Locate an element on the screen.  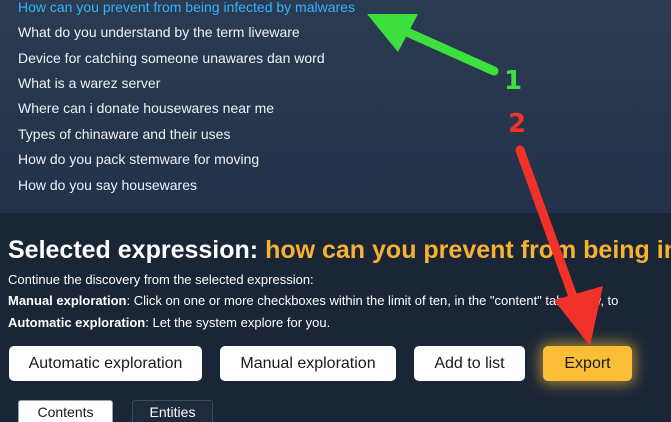
tab-contents: Contents is located at coordinates (65, 411).